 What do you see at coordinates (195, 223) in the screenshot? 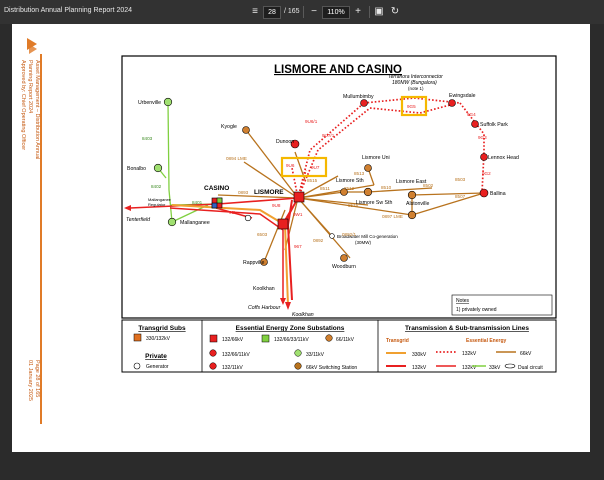
I see `town-mallanganee: Mallanganee` at bounding box center [195, 223].